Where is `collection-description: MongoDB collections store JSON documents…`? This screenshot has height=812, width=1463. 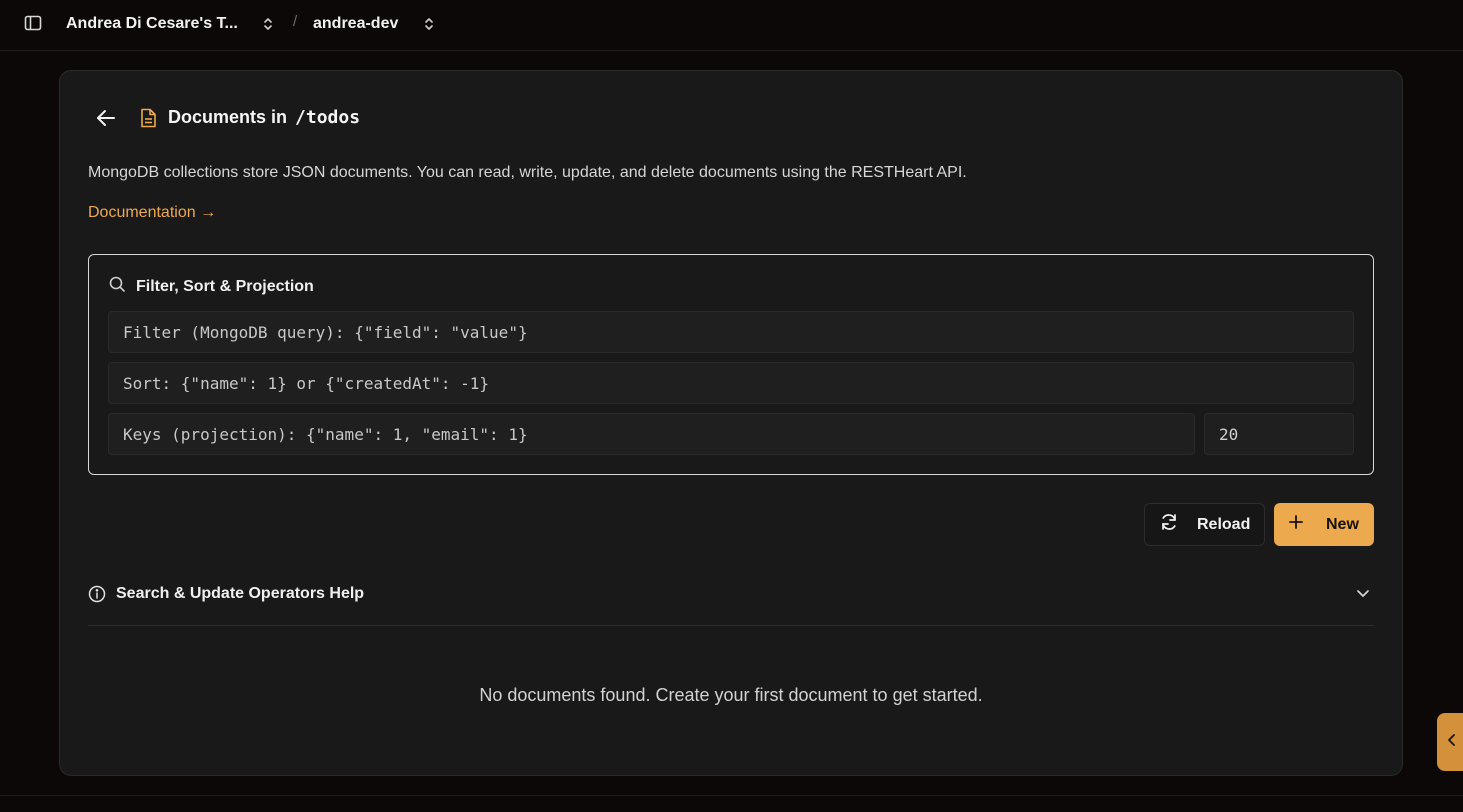
collection-description: MongoDB collections store JSON documents… is located at coordinates (527, 172).